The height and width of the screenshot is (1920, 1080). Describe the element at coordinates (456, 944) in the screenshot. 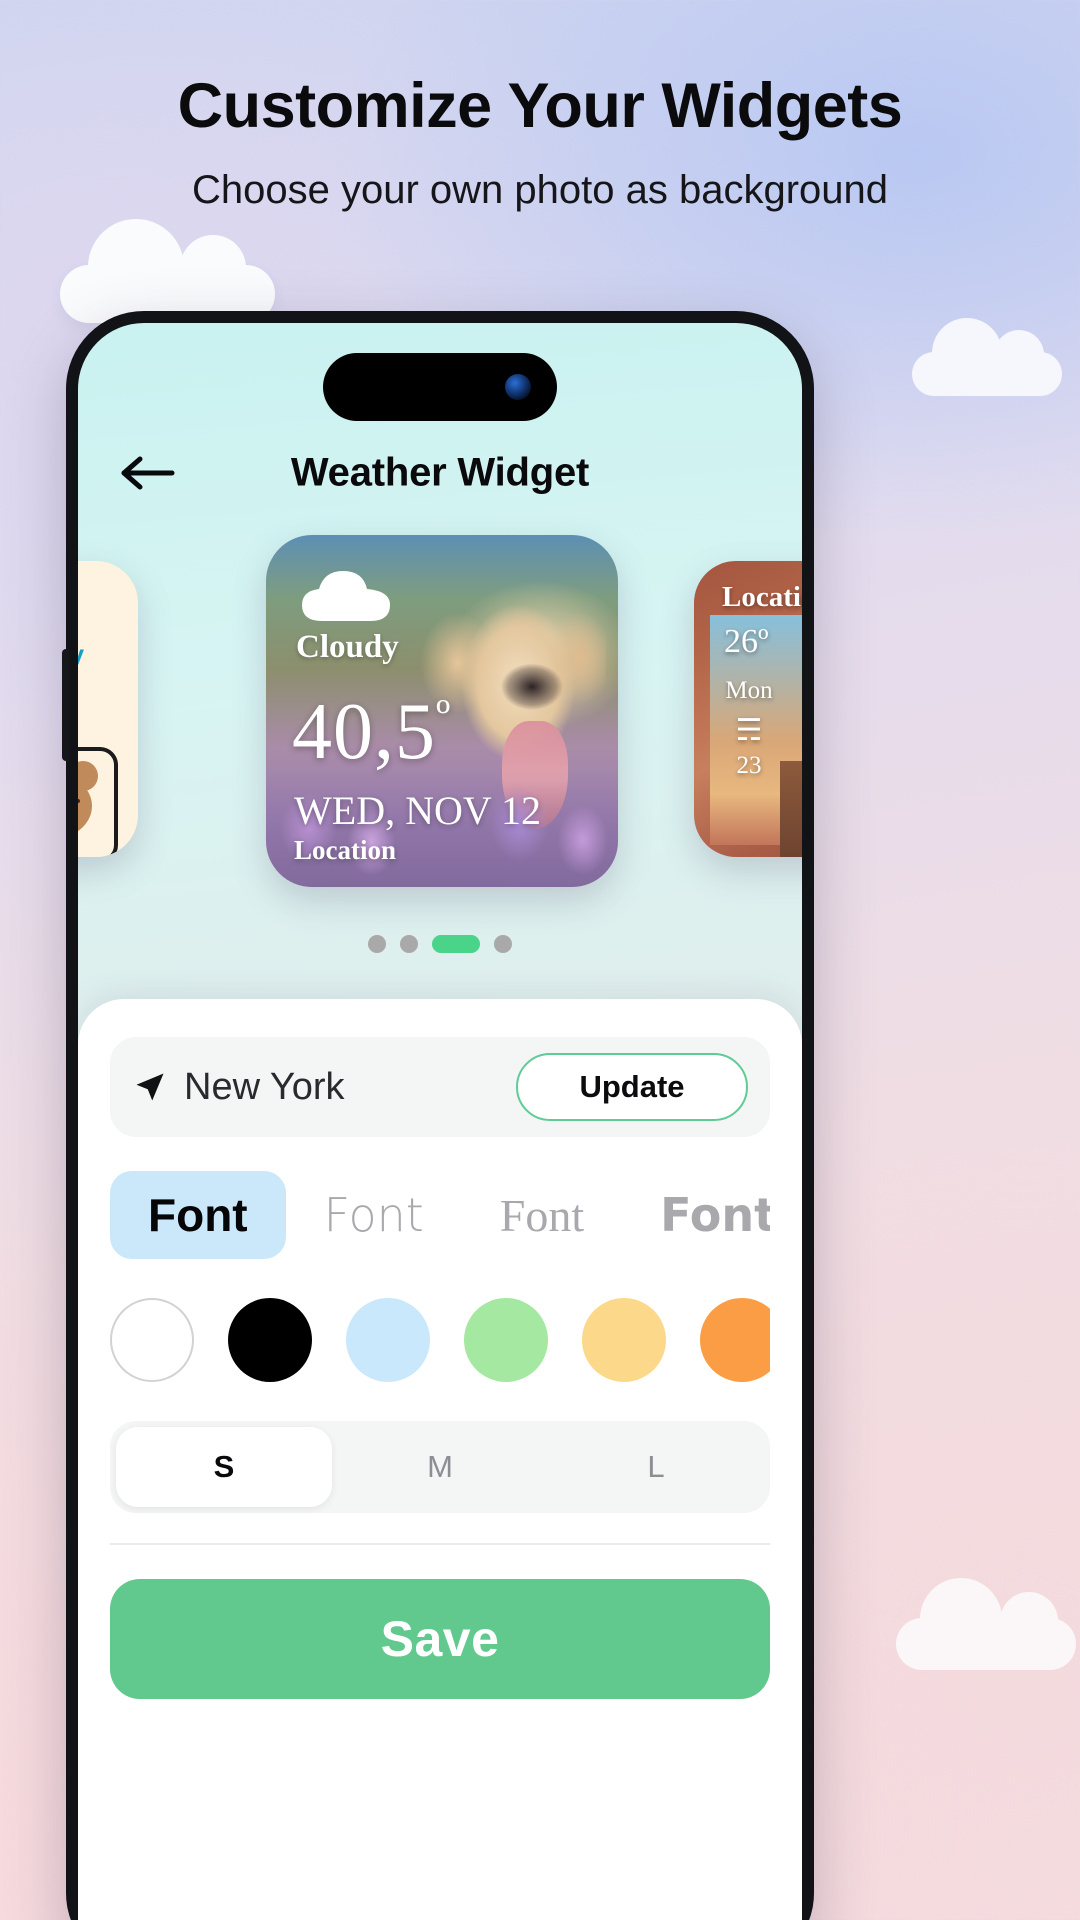

I see `page-dot-active` at that location.